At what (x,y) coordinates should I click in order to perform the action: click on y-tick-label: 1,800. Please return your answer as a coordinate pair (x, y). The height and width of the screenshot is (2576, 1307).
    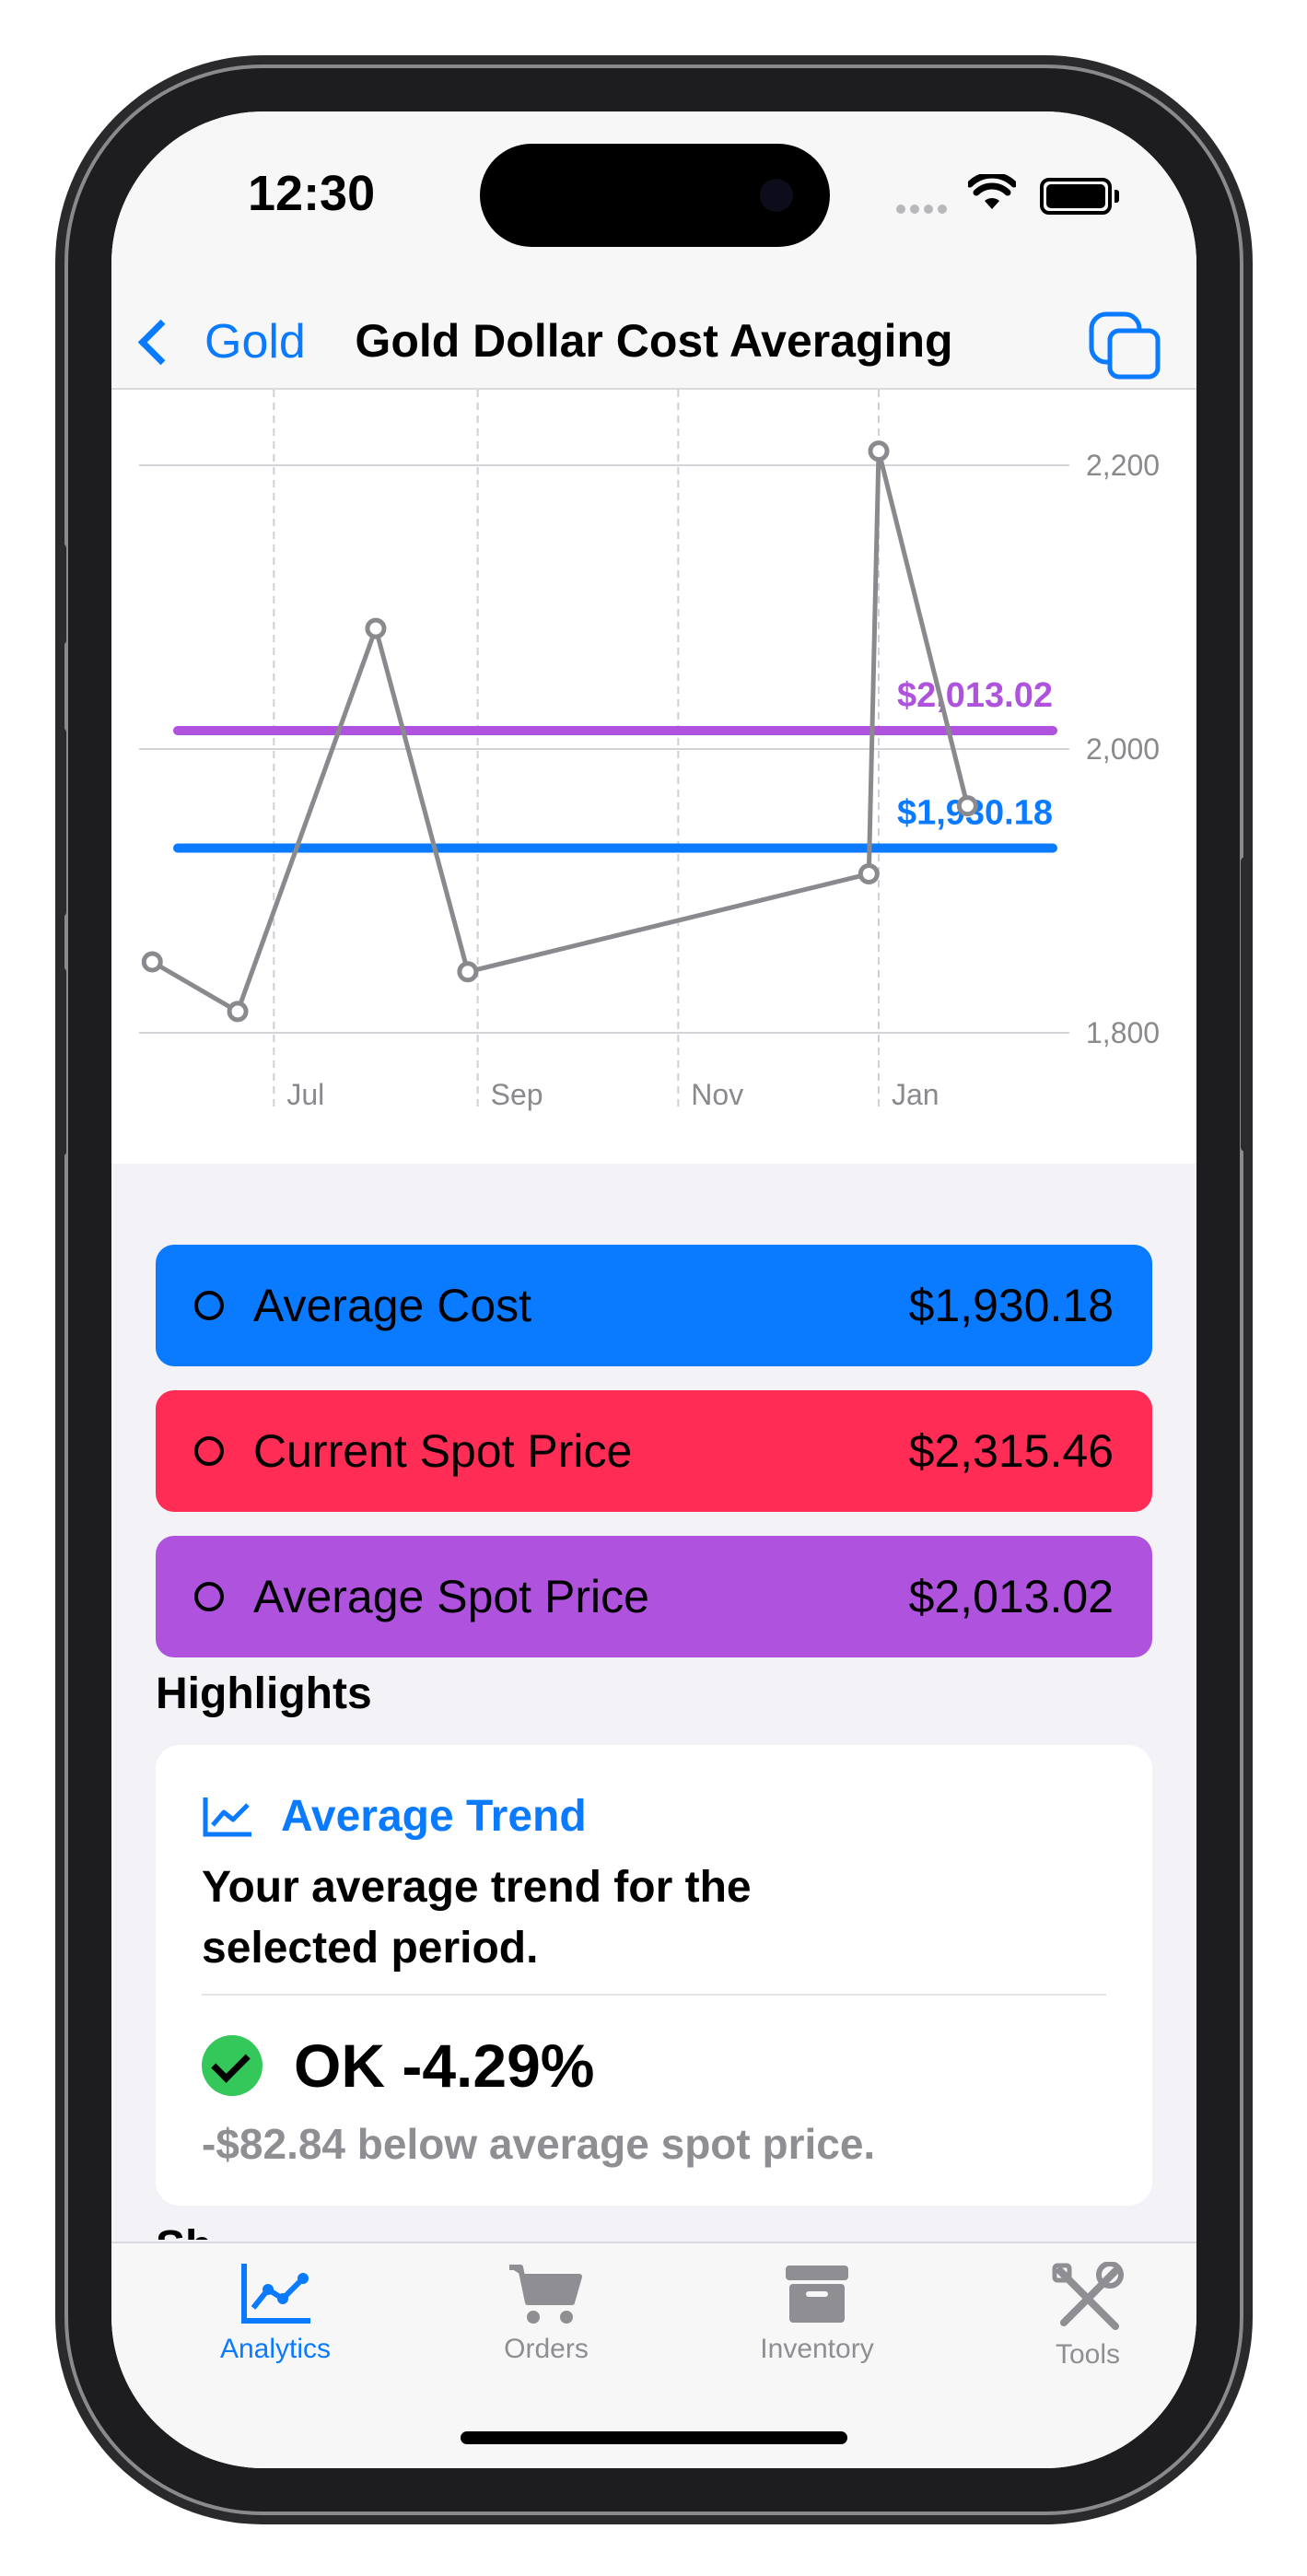
    Looking at the image, I should click on (1123, 1032).